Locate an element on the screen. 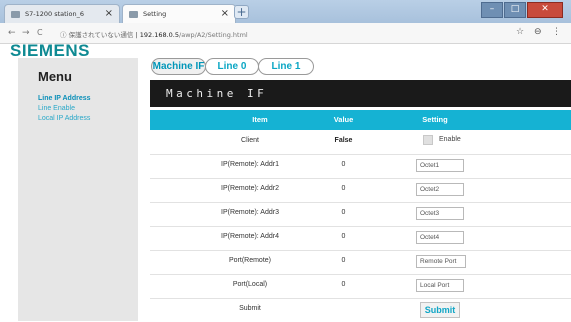 Image resolution: width=571 pixels, height=322 pixels. table-row: IP(Remote): Addr1 0 Octet1 is located at coordinates (360, 166).